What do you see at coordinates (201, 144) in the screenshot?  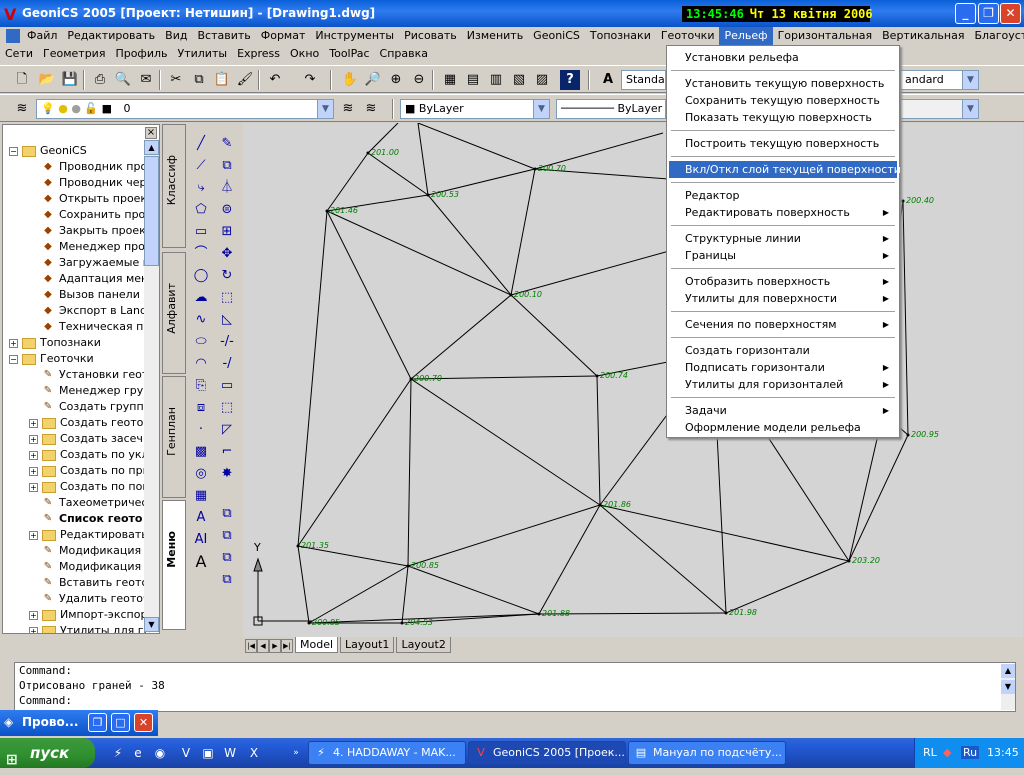 I see `line-icon: ╱` at bounding box center [201, 144].